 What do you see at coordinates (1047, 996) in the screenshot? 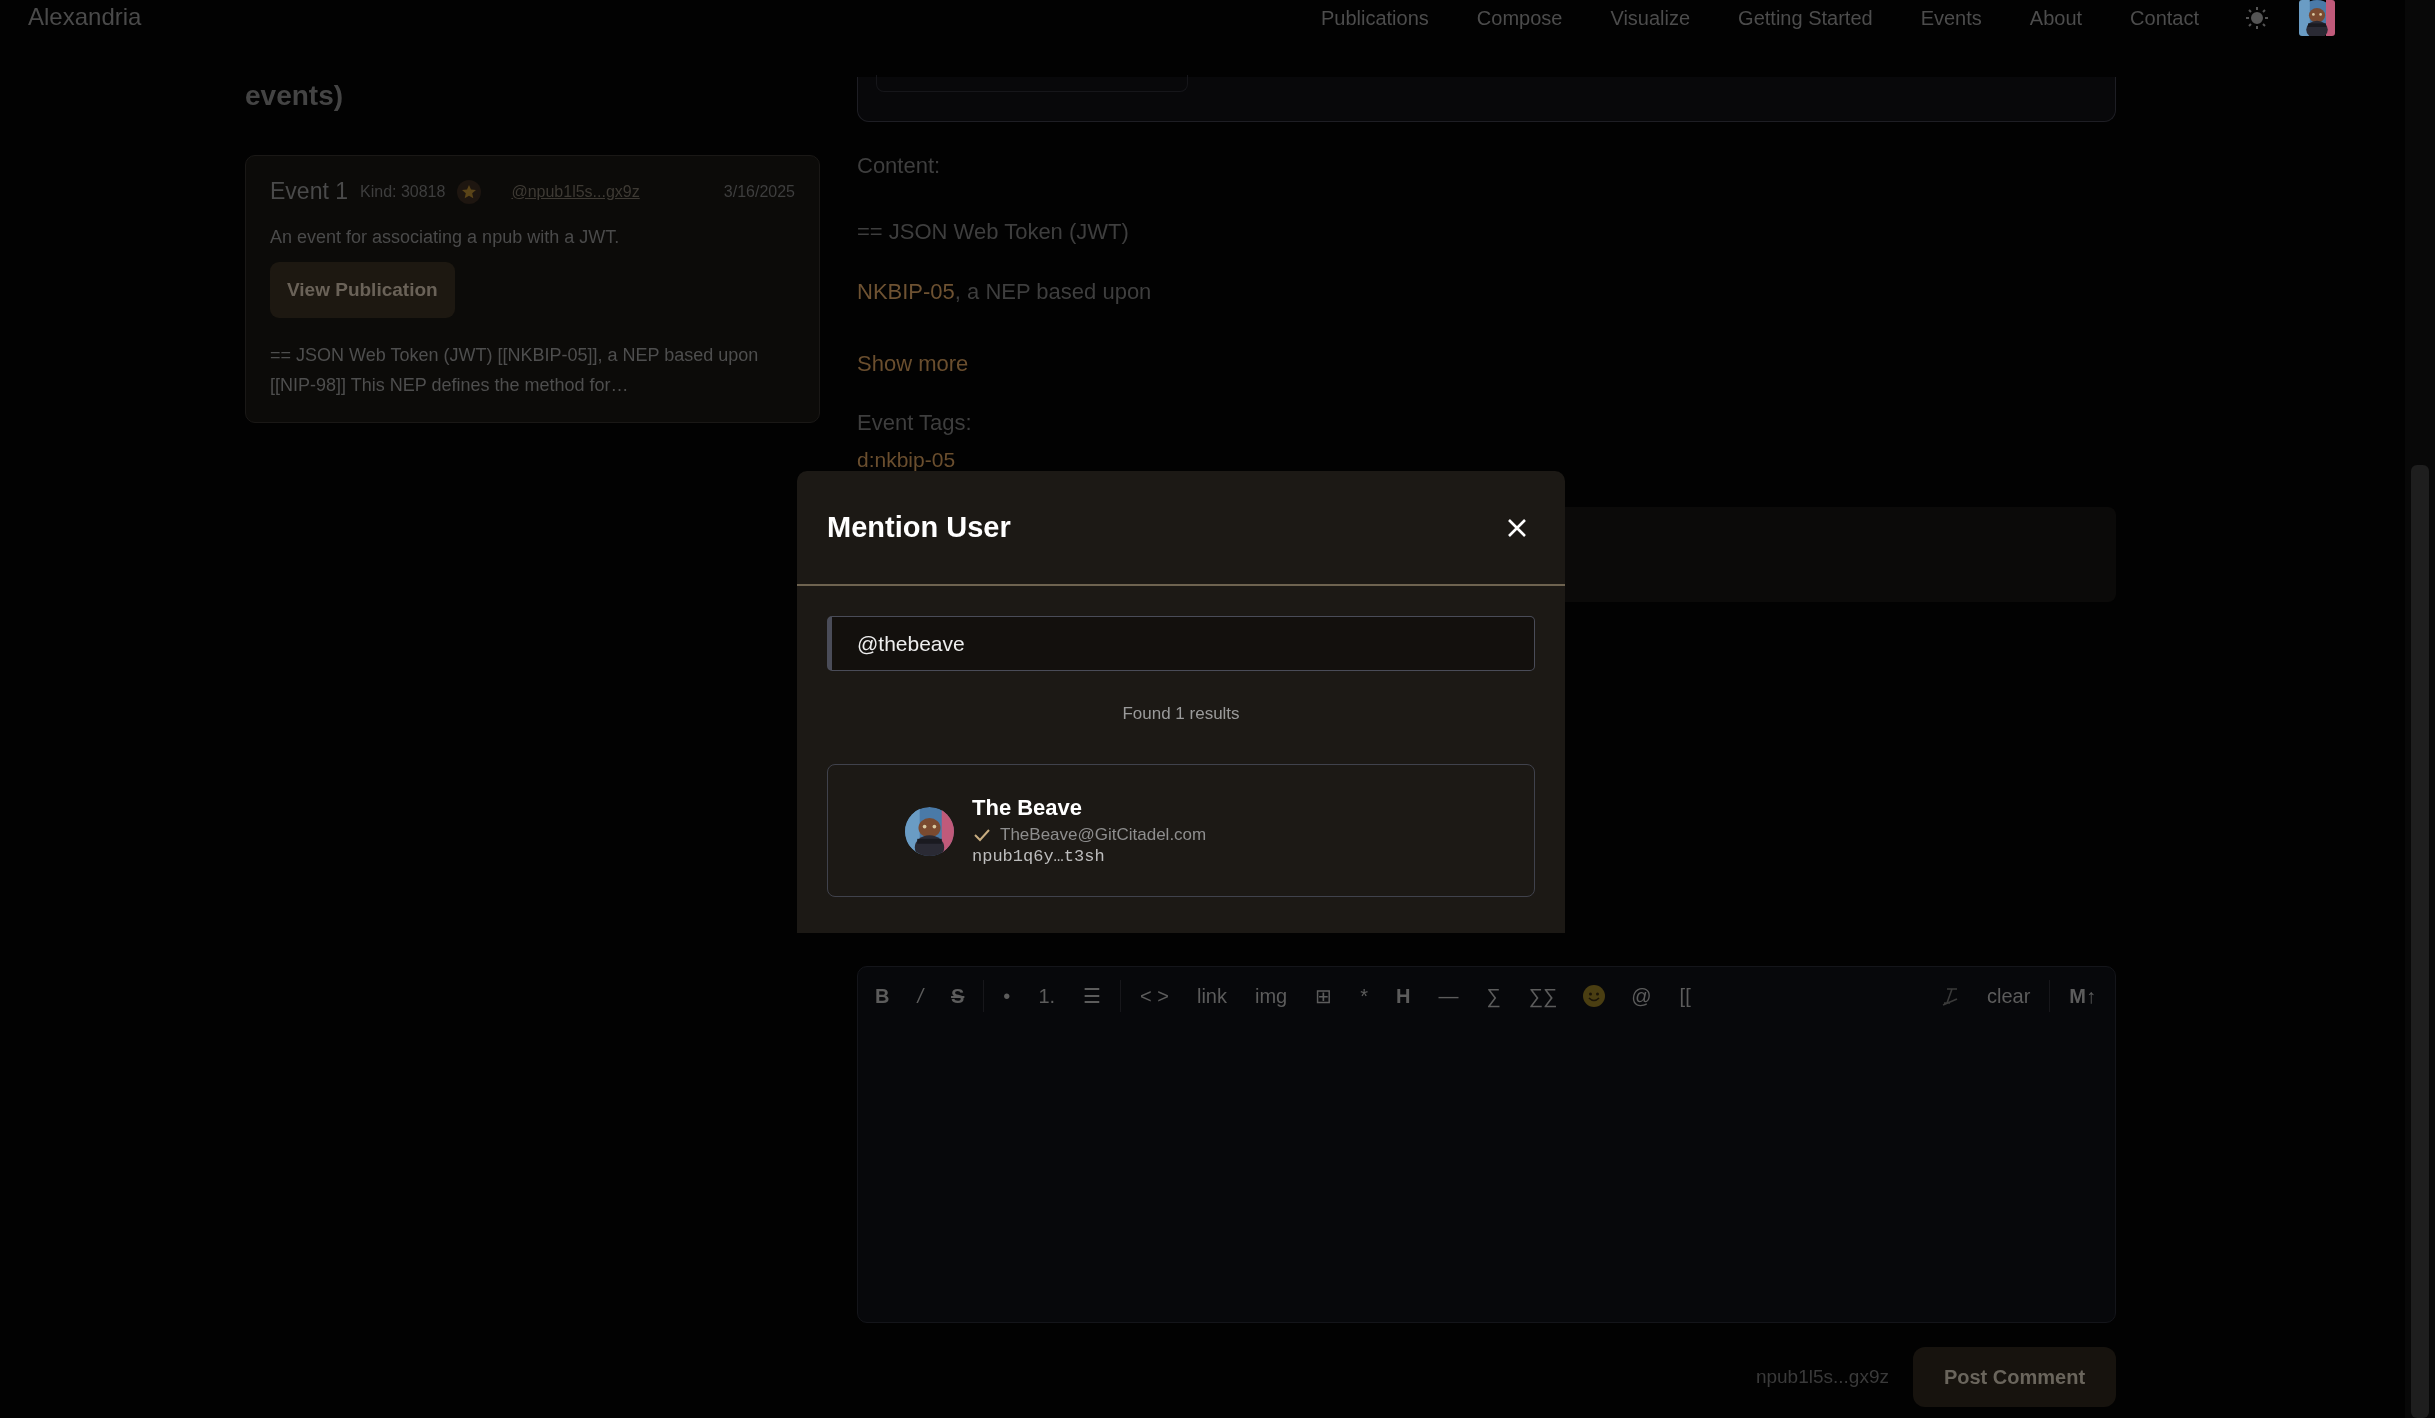
I see `toolbar-button: 1.` at bounding box center [1047, 996].